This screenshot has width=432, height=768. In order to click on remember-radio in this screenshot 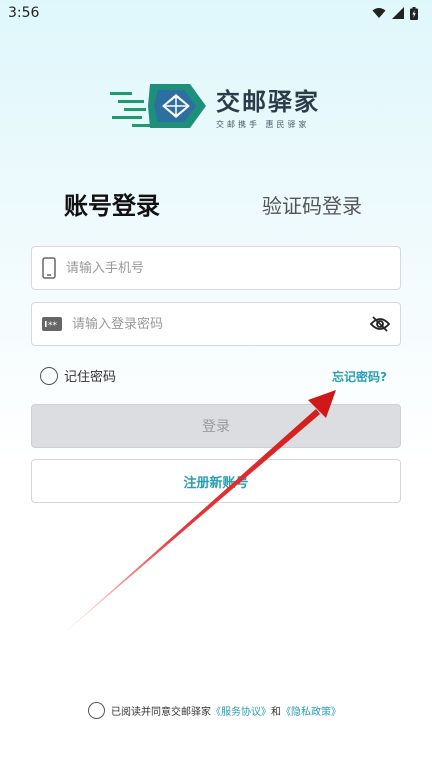, I will do `click(49, 375)`.